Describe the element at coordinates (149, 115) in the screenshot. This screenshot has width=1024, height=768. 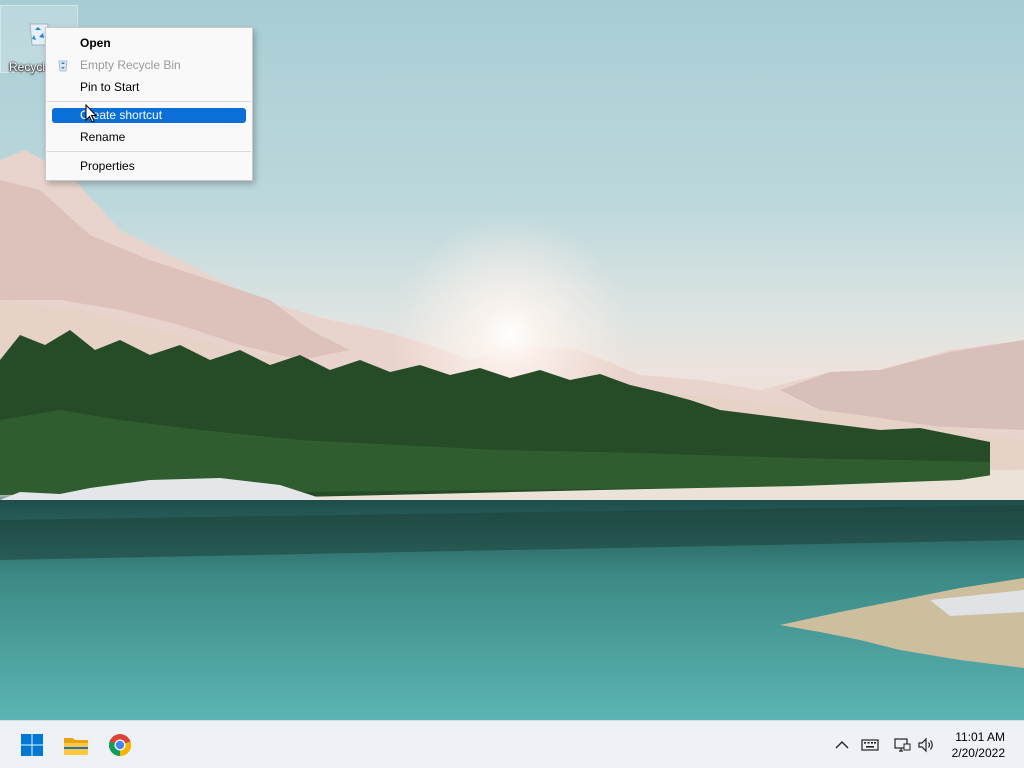
I see `menu-item-create-shortcut: Create shortcut` at that location.